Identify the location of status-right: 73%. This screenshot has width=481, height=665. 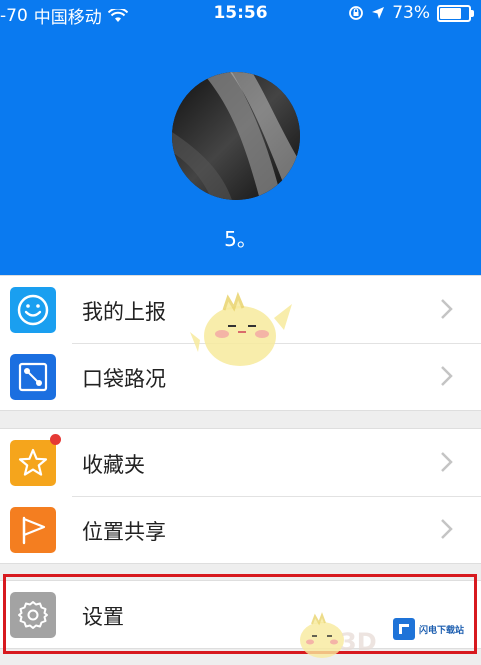
(411, 13).